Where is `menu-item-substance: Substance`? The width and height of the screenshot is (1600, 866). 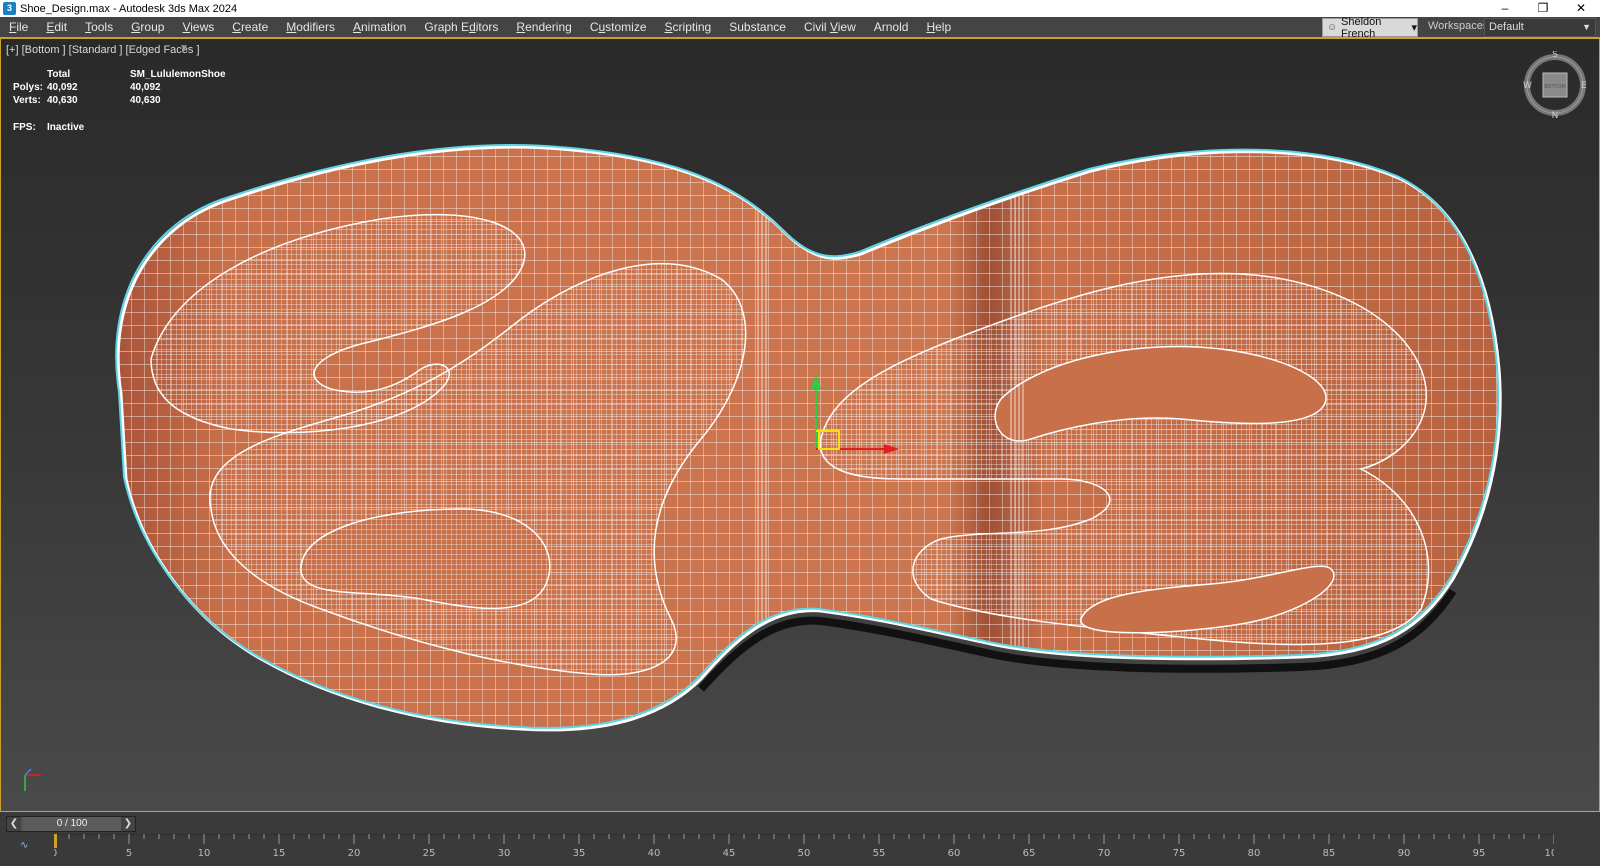 menu-item-substance: Substance is located at coordinates (757, 27).